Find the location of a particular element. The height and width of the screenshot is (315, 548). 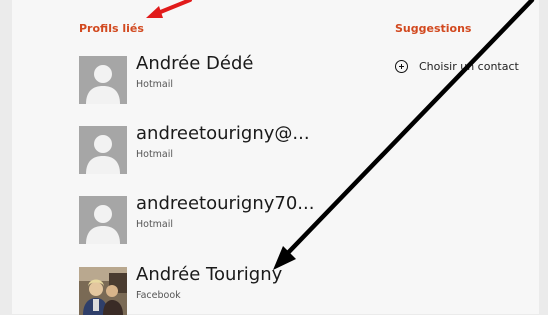

red-arrow-icon is located at coordinates (169, 9).